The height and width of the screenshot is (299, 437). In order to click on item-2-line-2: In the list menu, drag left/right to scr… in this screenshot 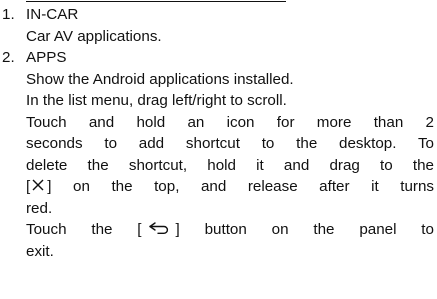, I will do `click(156, 100)`.